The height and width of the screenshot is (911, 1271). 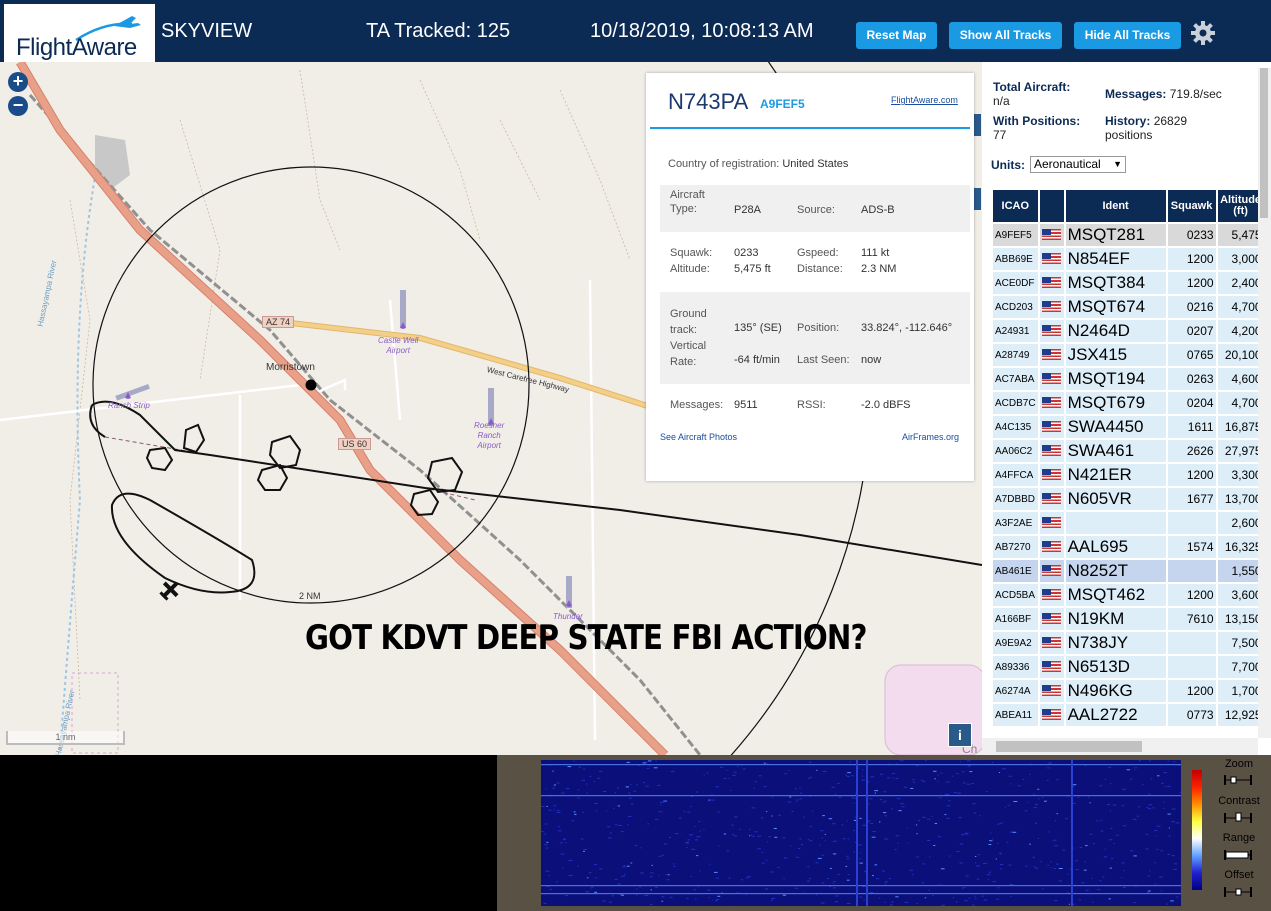 What do you see at coordinates (18, 106) in the screenshot?
I see `zoom-out-button: −` at bounding box center [18, 106].